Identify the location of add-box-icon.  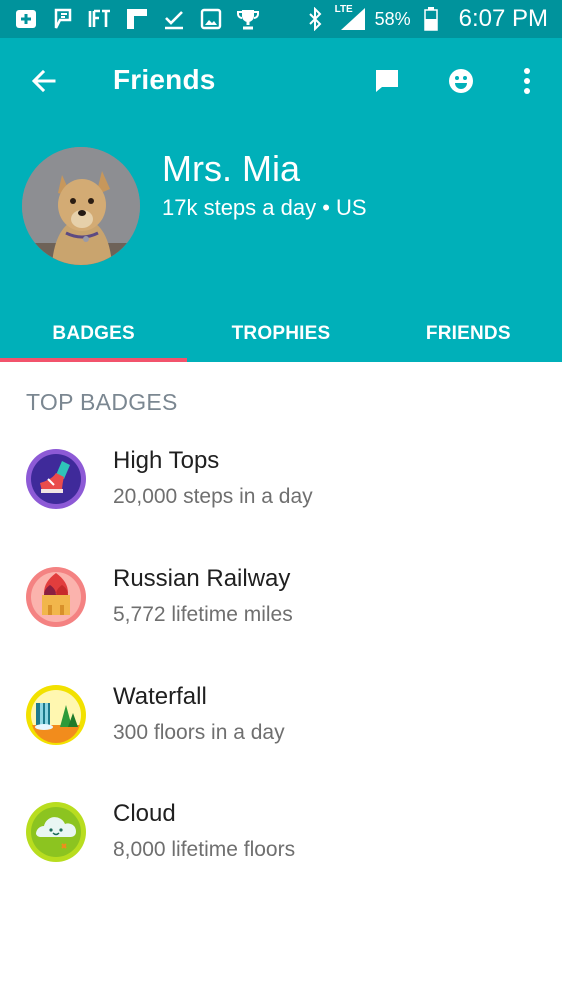
(26, 19).